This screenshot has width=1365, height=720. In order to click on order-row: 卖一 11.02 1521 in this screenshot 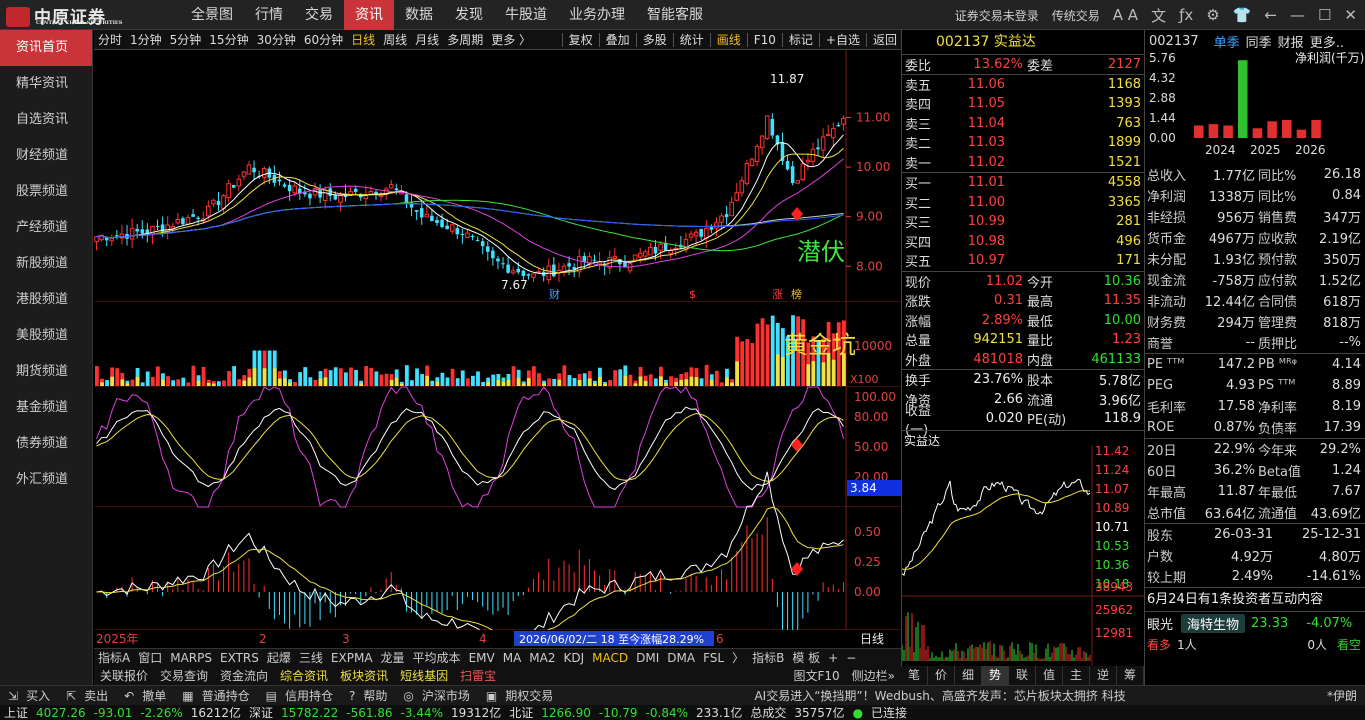, I will do `click(1023, 163)`.